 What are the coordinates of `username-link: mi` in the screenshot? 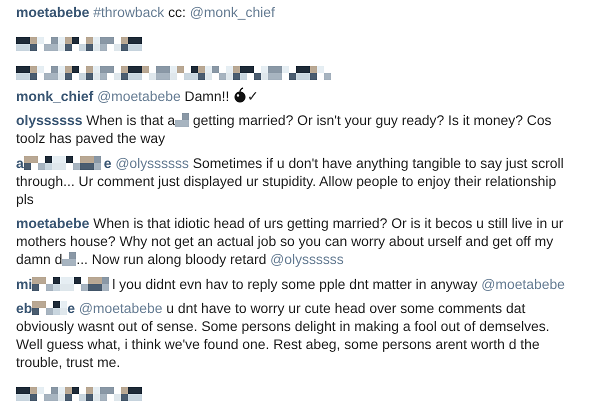 It's located at (64, 284).